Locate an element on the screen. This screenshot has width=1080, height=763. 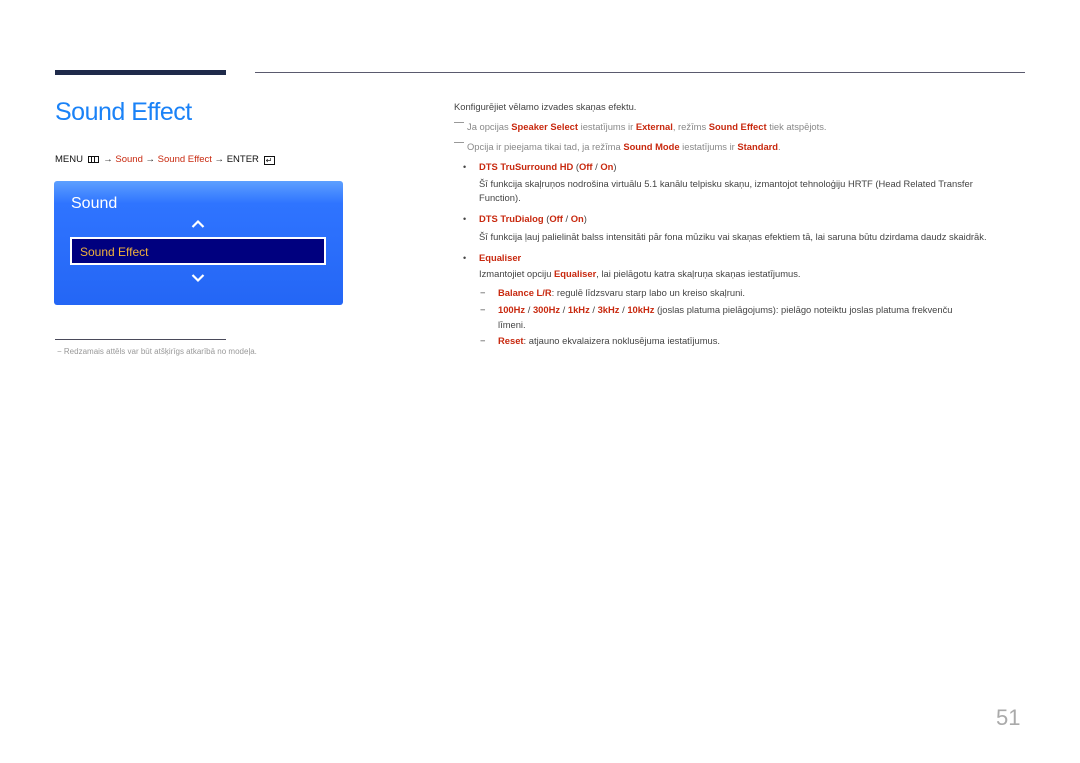
note-text: , režīms is located at coordinates (690, 126).